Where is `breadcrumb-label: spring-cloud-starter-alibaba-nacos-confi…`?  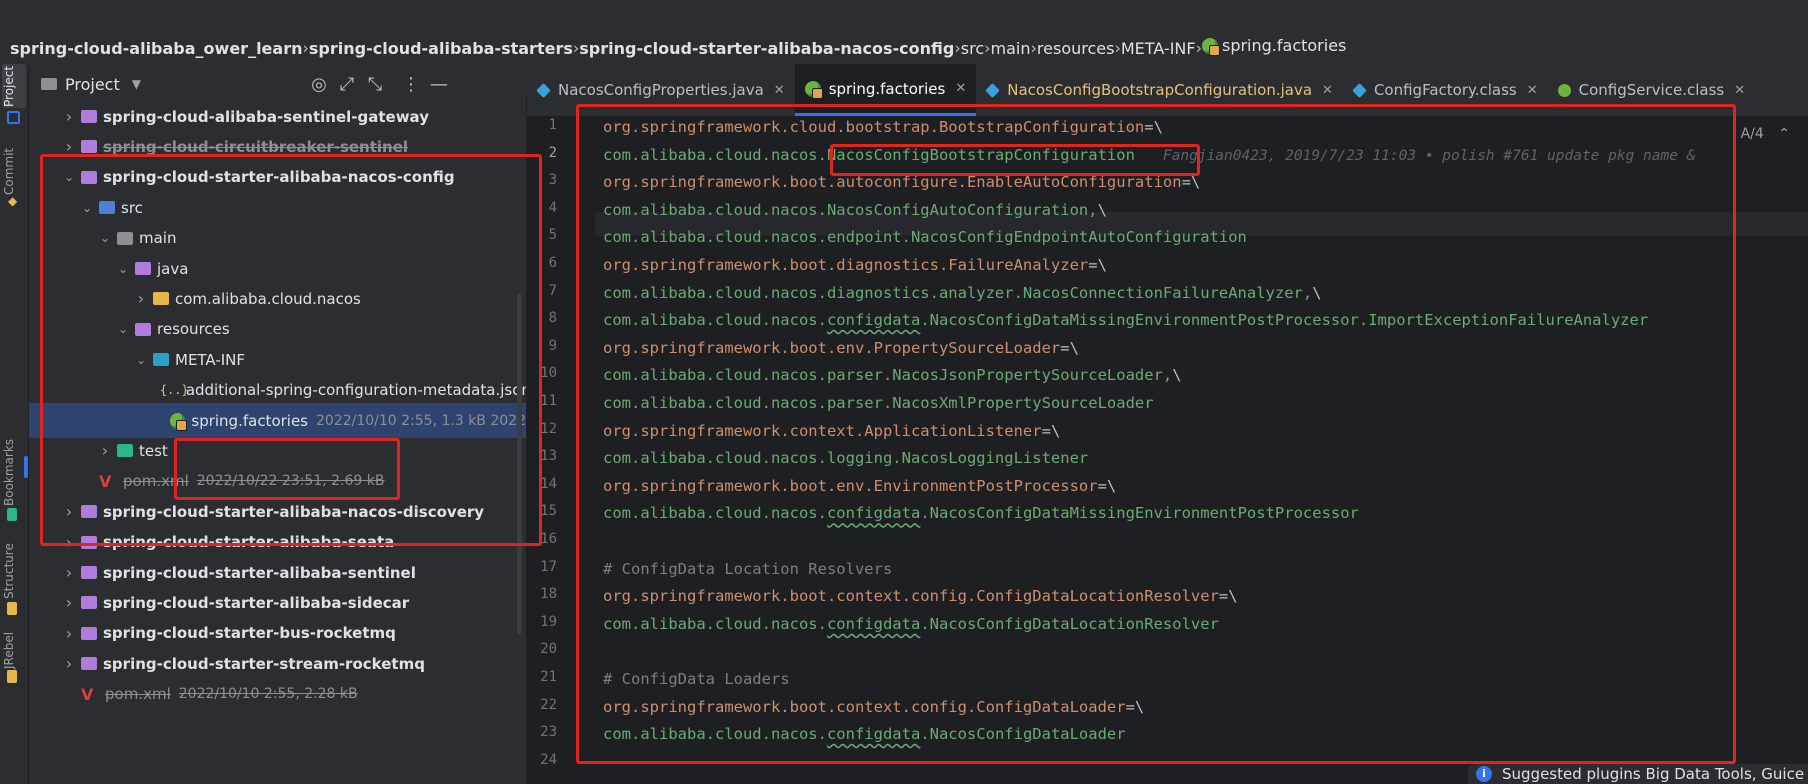
breadcrumb-label: spring-cloud-starter-alibaba-nacos-confi… is located at coordinates (767, 48).